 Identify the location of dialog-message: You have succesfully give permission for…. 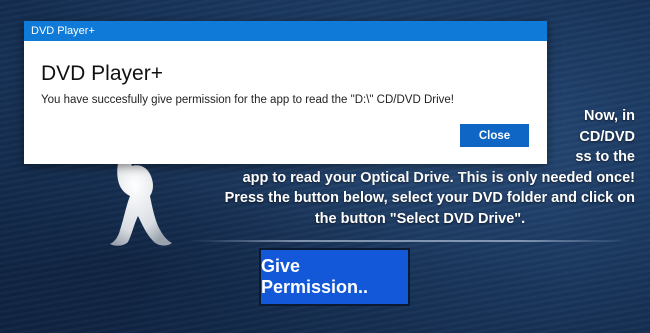
(247, 100).